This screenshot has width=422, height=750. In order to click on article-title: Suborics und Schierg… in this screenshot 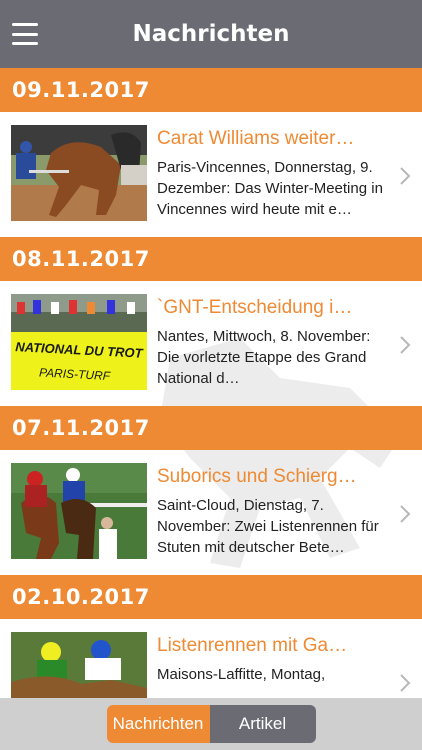, I will do `click(257, 476)`.